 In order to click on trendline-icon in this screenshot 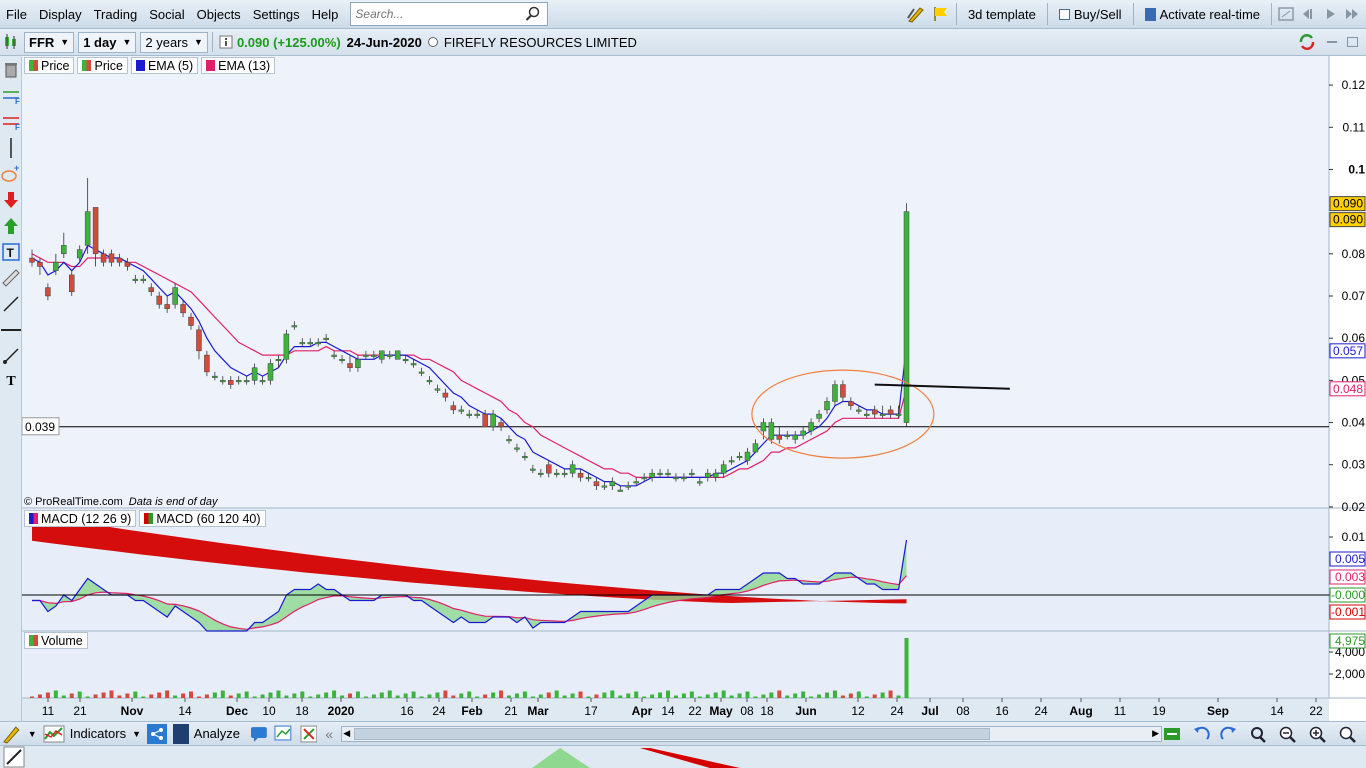, I will do `click(11, 304)`.